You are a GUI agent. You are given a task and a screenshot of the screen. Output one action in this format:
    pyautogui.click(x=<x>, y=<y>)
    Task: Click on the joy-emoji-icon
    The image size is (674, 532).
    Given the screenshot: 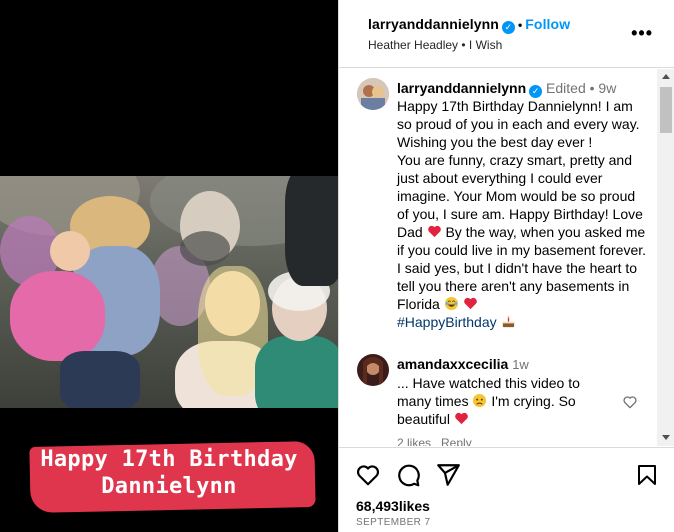 What is the action you would take?
    pyautogui.click(x=451, y=303)
    